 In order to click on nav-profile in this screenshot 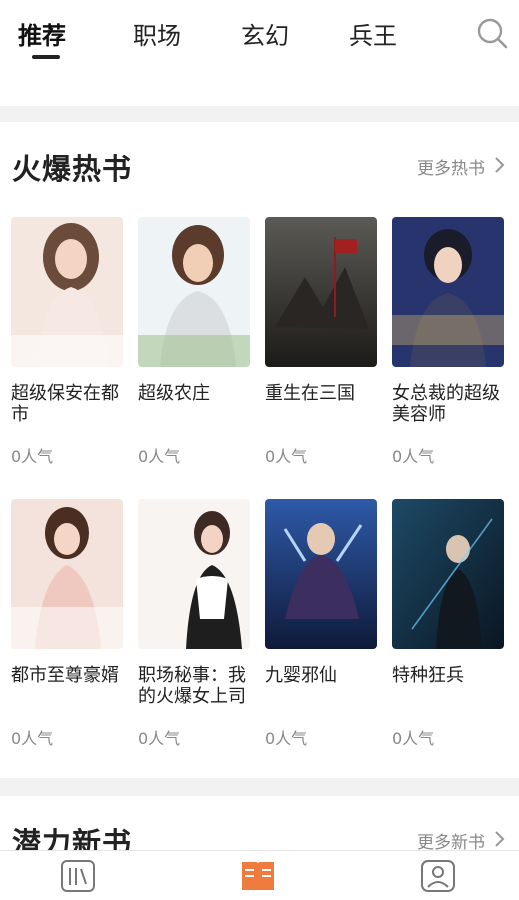, I will do `click(438, 875)`.